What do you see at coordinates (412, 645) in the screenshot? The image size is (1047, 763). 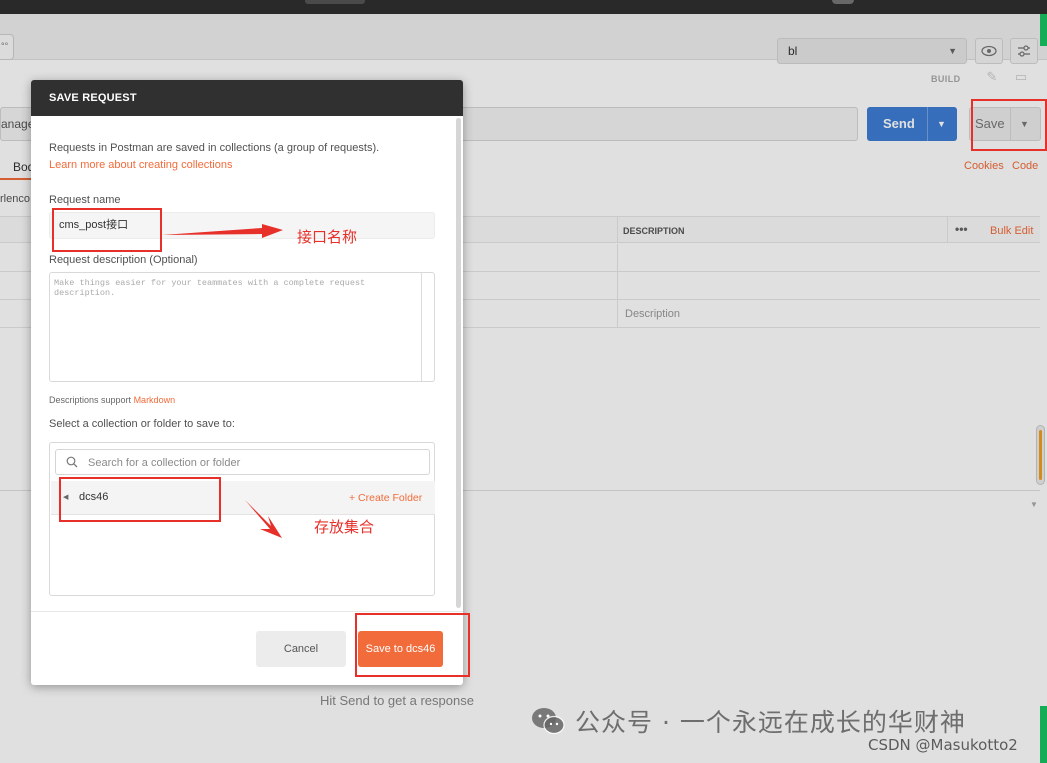 I see `annotation-box-save-to` at bounding box center [412, 645].